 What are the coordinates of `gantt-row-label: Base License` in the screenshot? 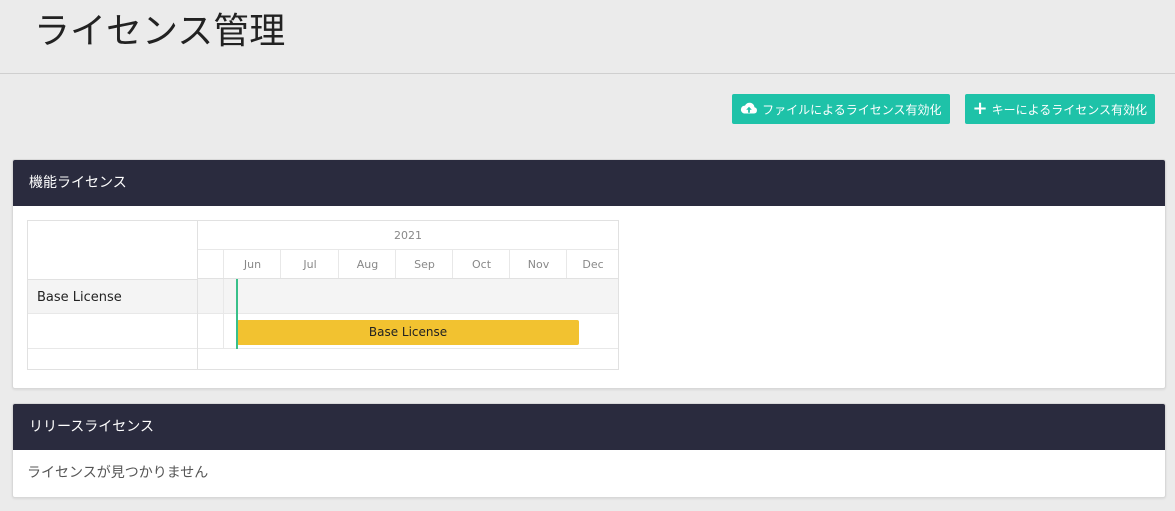 It's located at (112, 296).